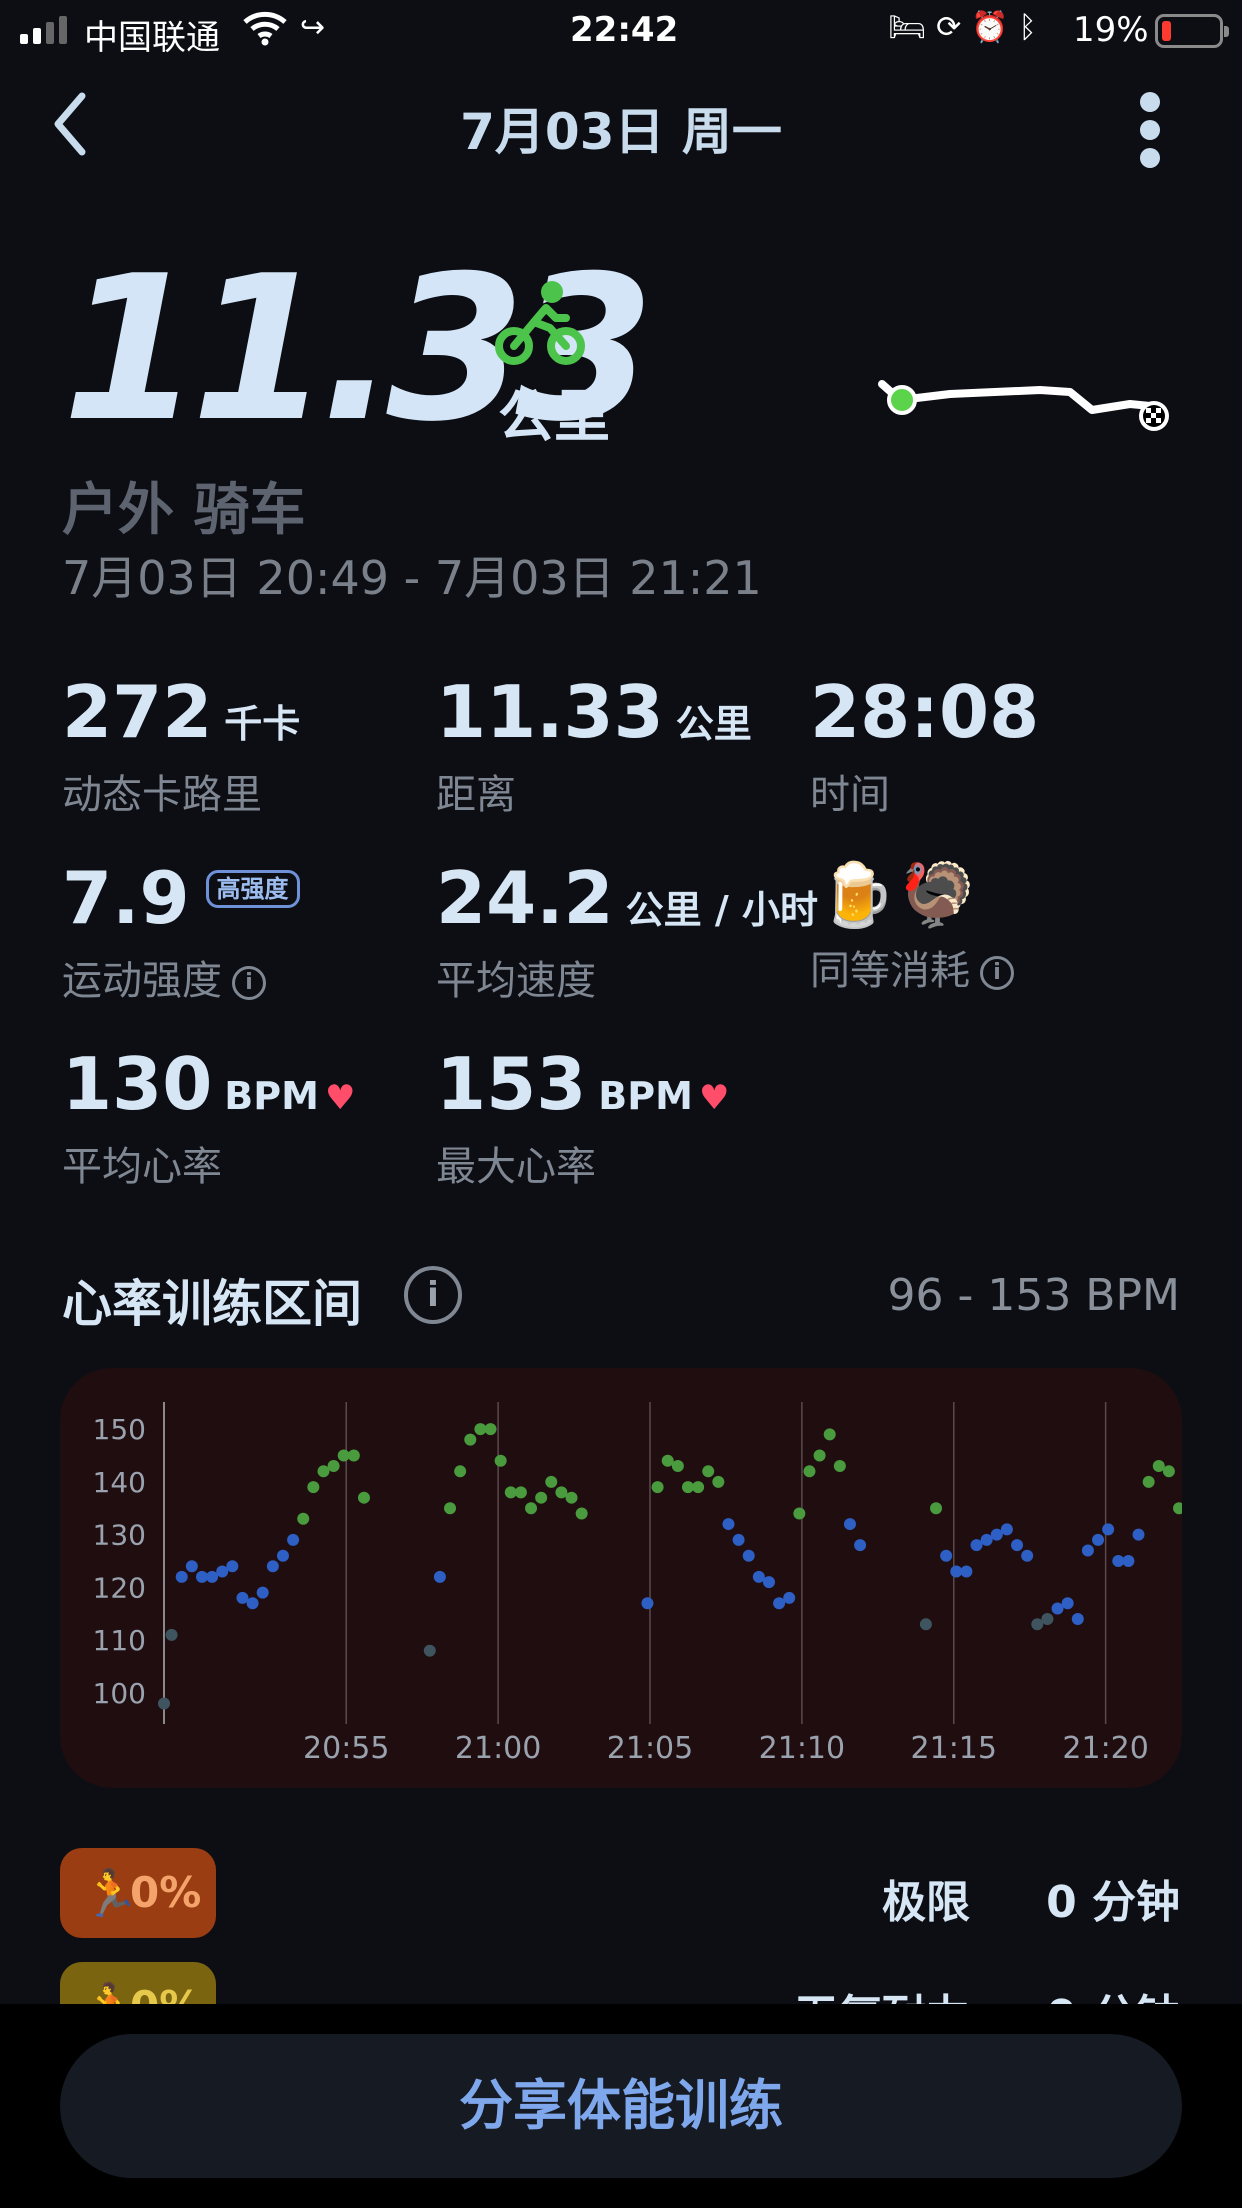 The image size is (1242, 2208). Describe the element at coordinates (142, 1167) in the screenshot. I see `avg-hr-label: 平均心率` at that location.